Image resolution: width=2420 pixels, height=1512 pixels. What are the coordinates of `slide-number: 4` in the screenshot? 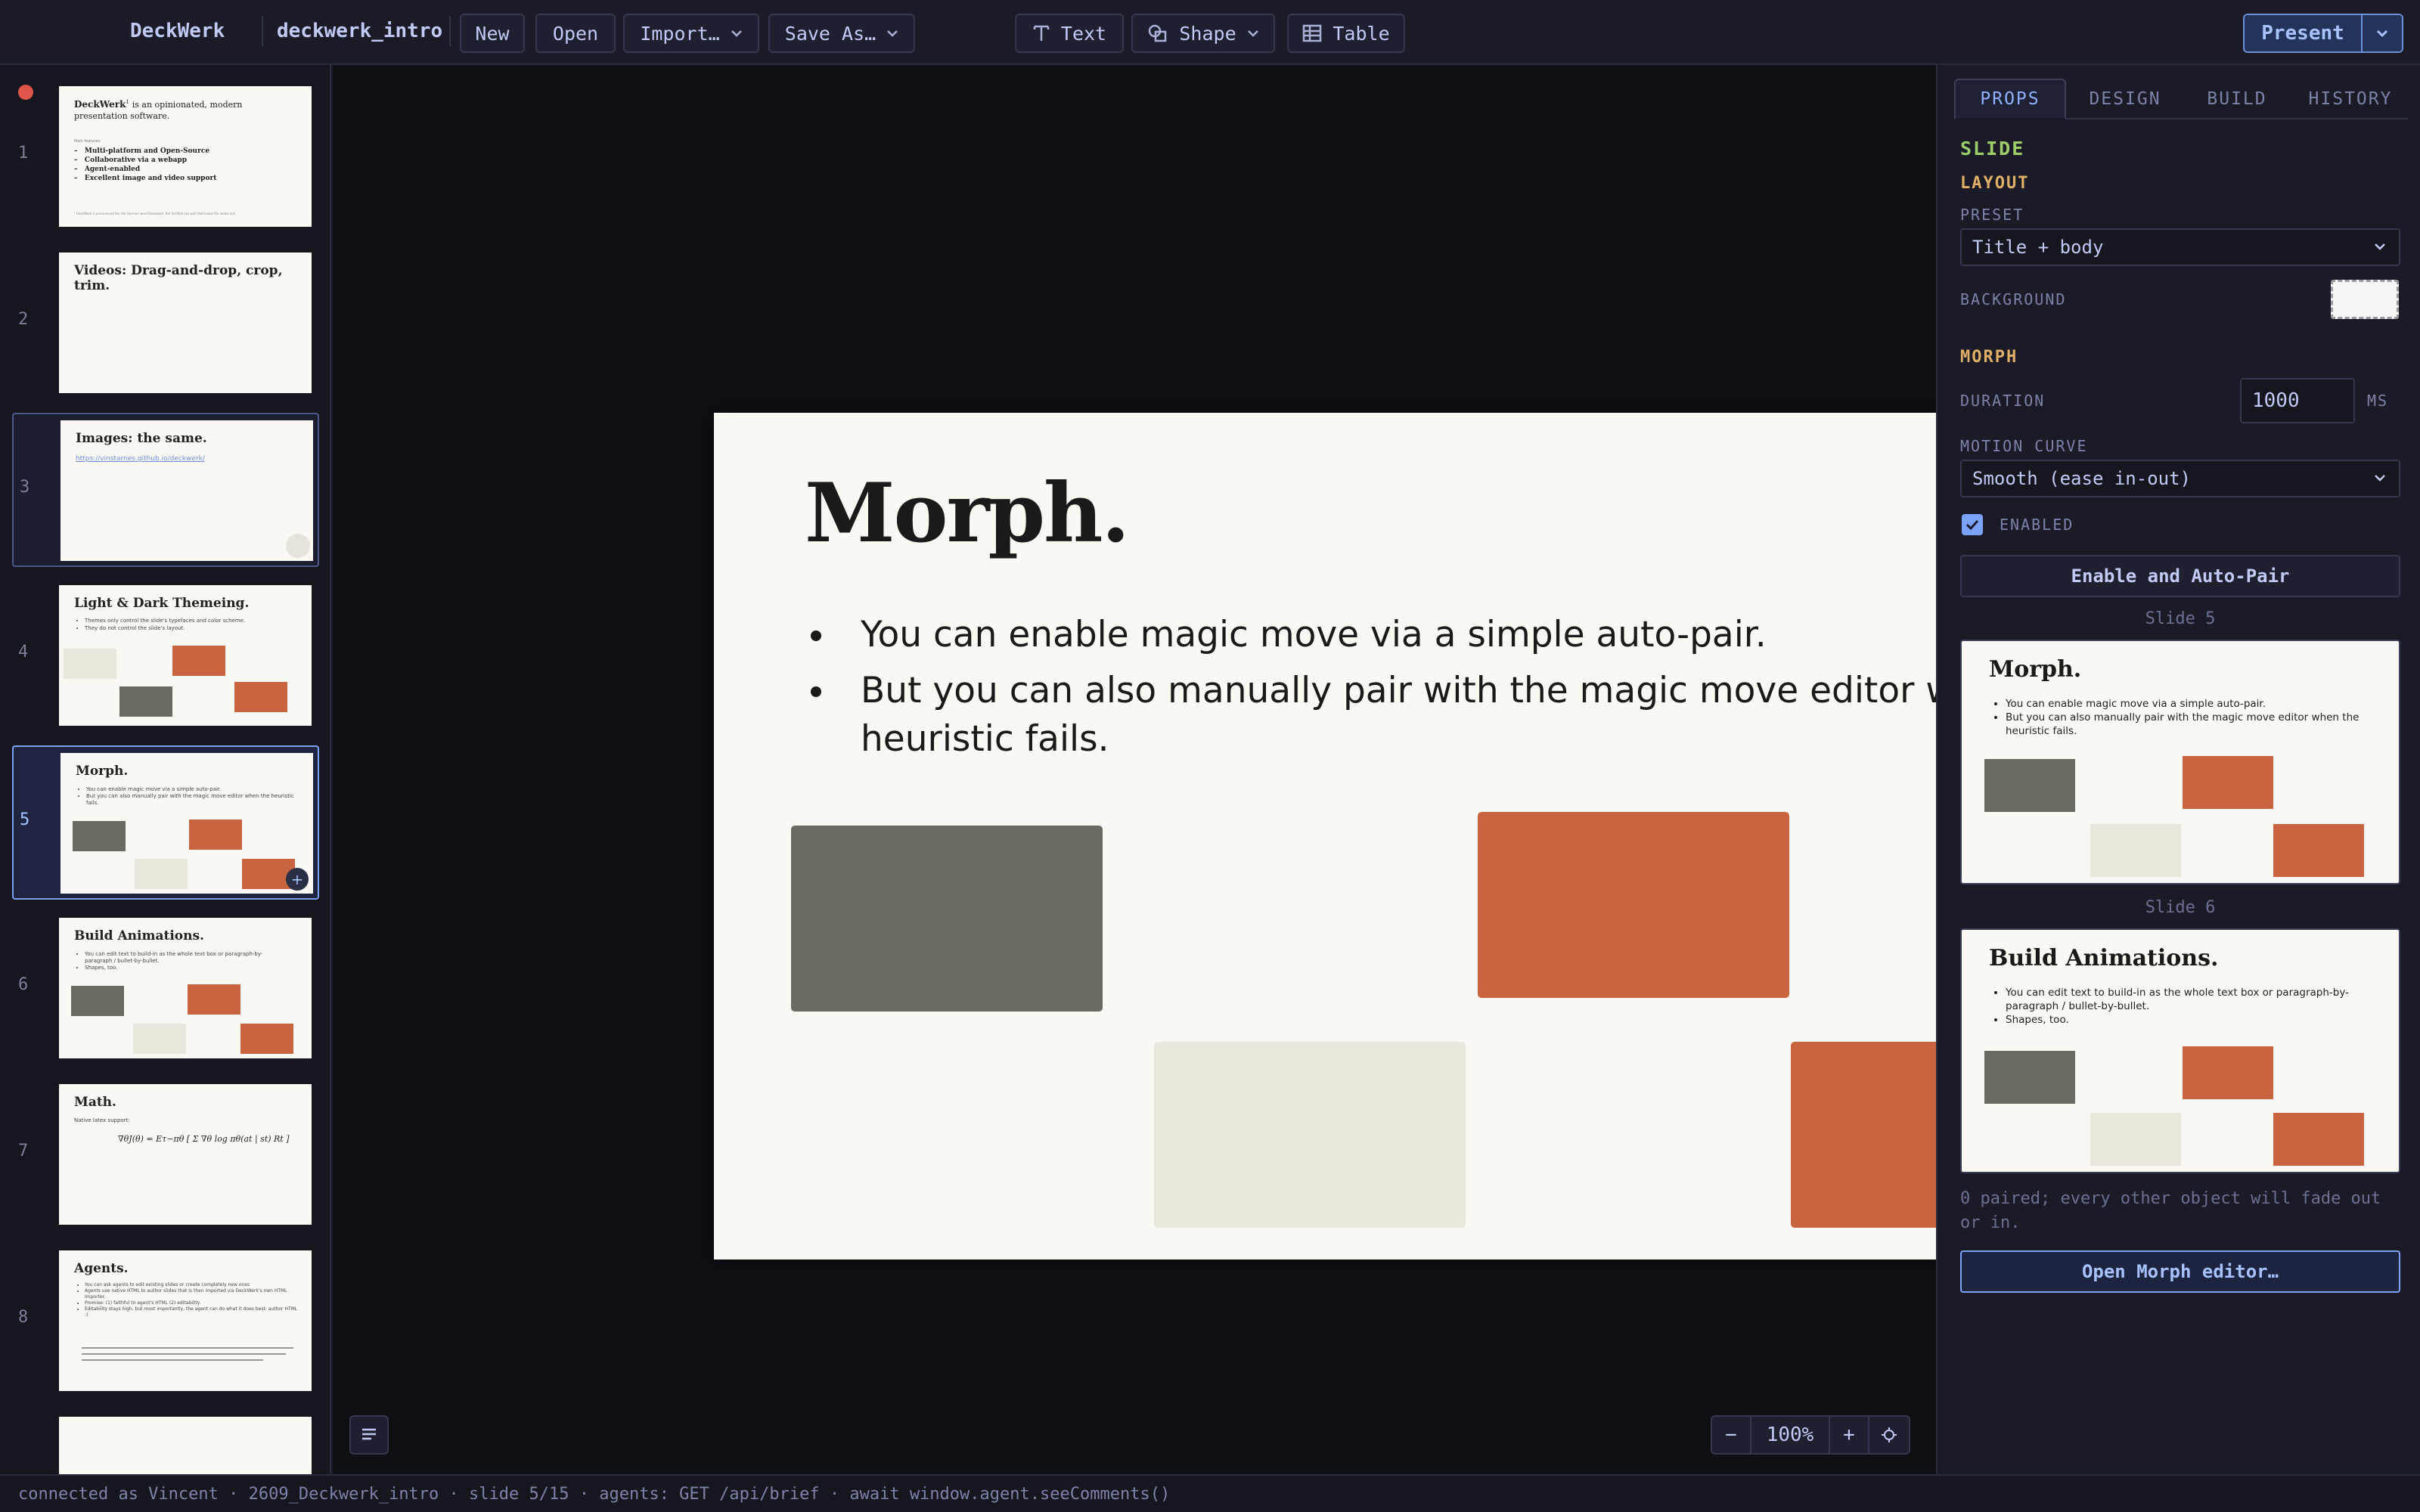 It's located at (23, 652).